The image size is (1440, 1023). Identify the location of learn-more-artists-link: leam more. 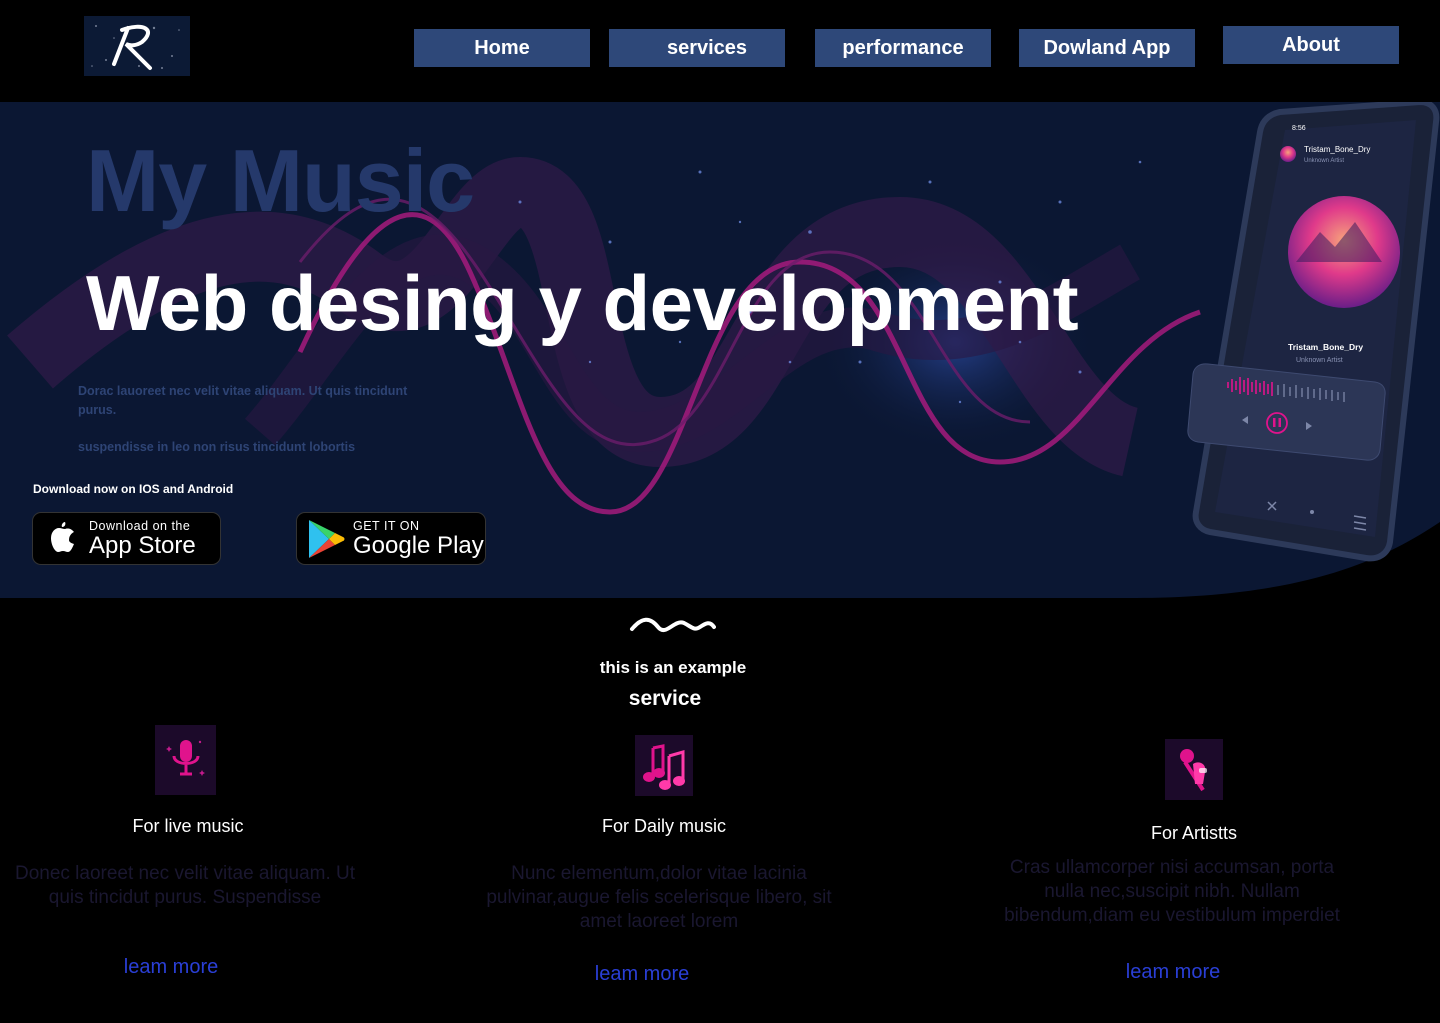
(1173, 972).